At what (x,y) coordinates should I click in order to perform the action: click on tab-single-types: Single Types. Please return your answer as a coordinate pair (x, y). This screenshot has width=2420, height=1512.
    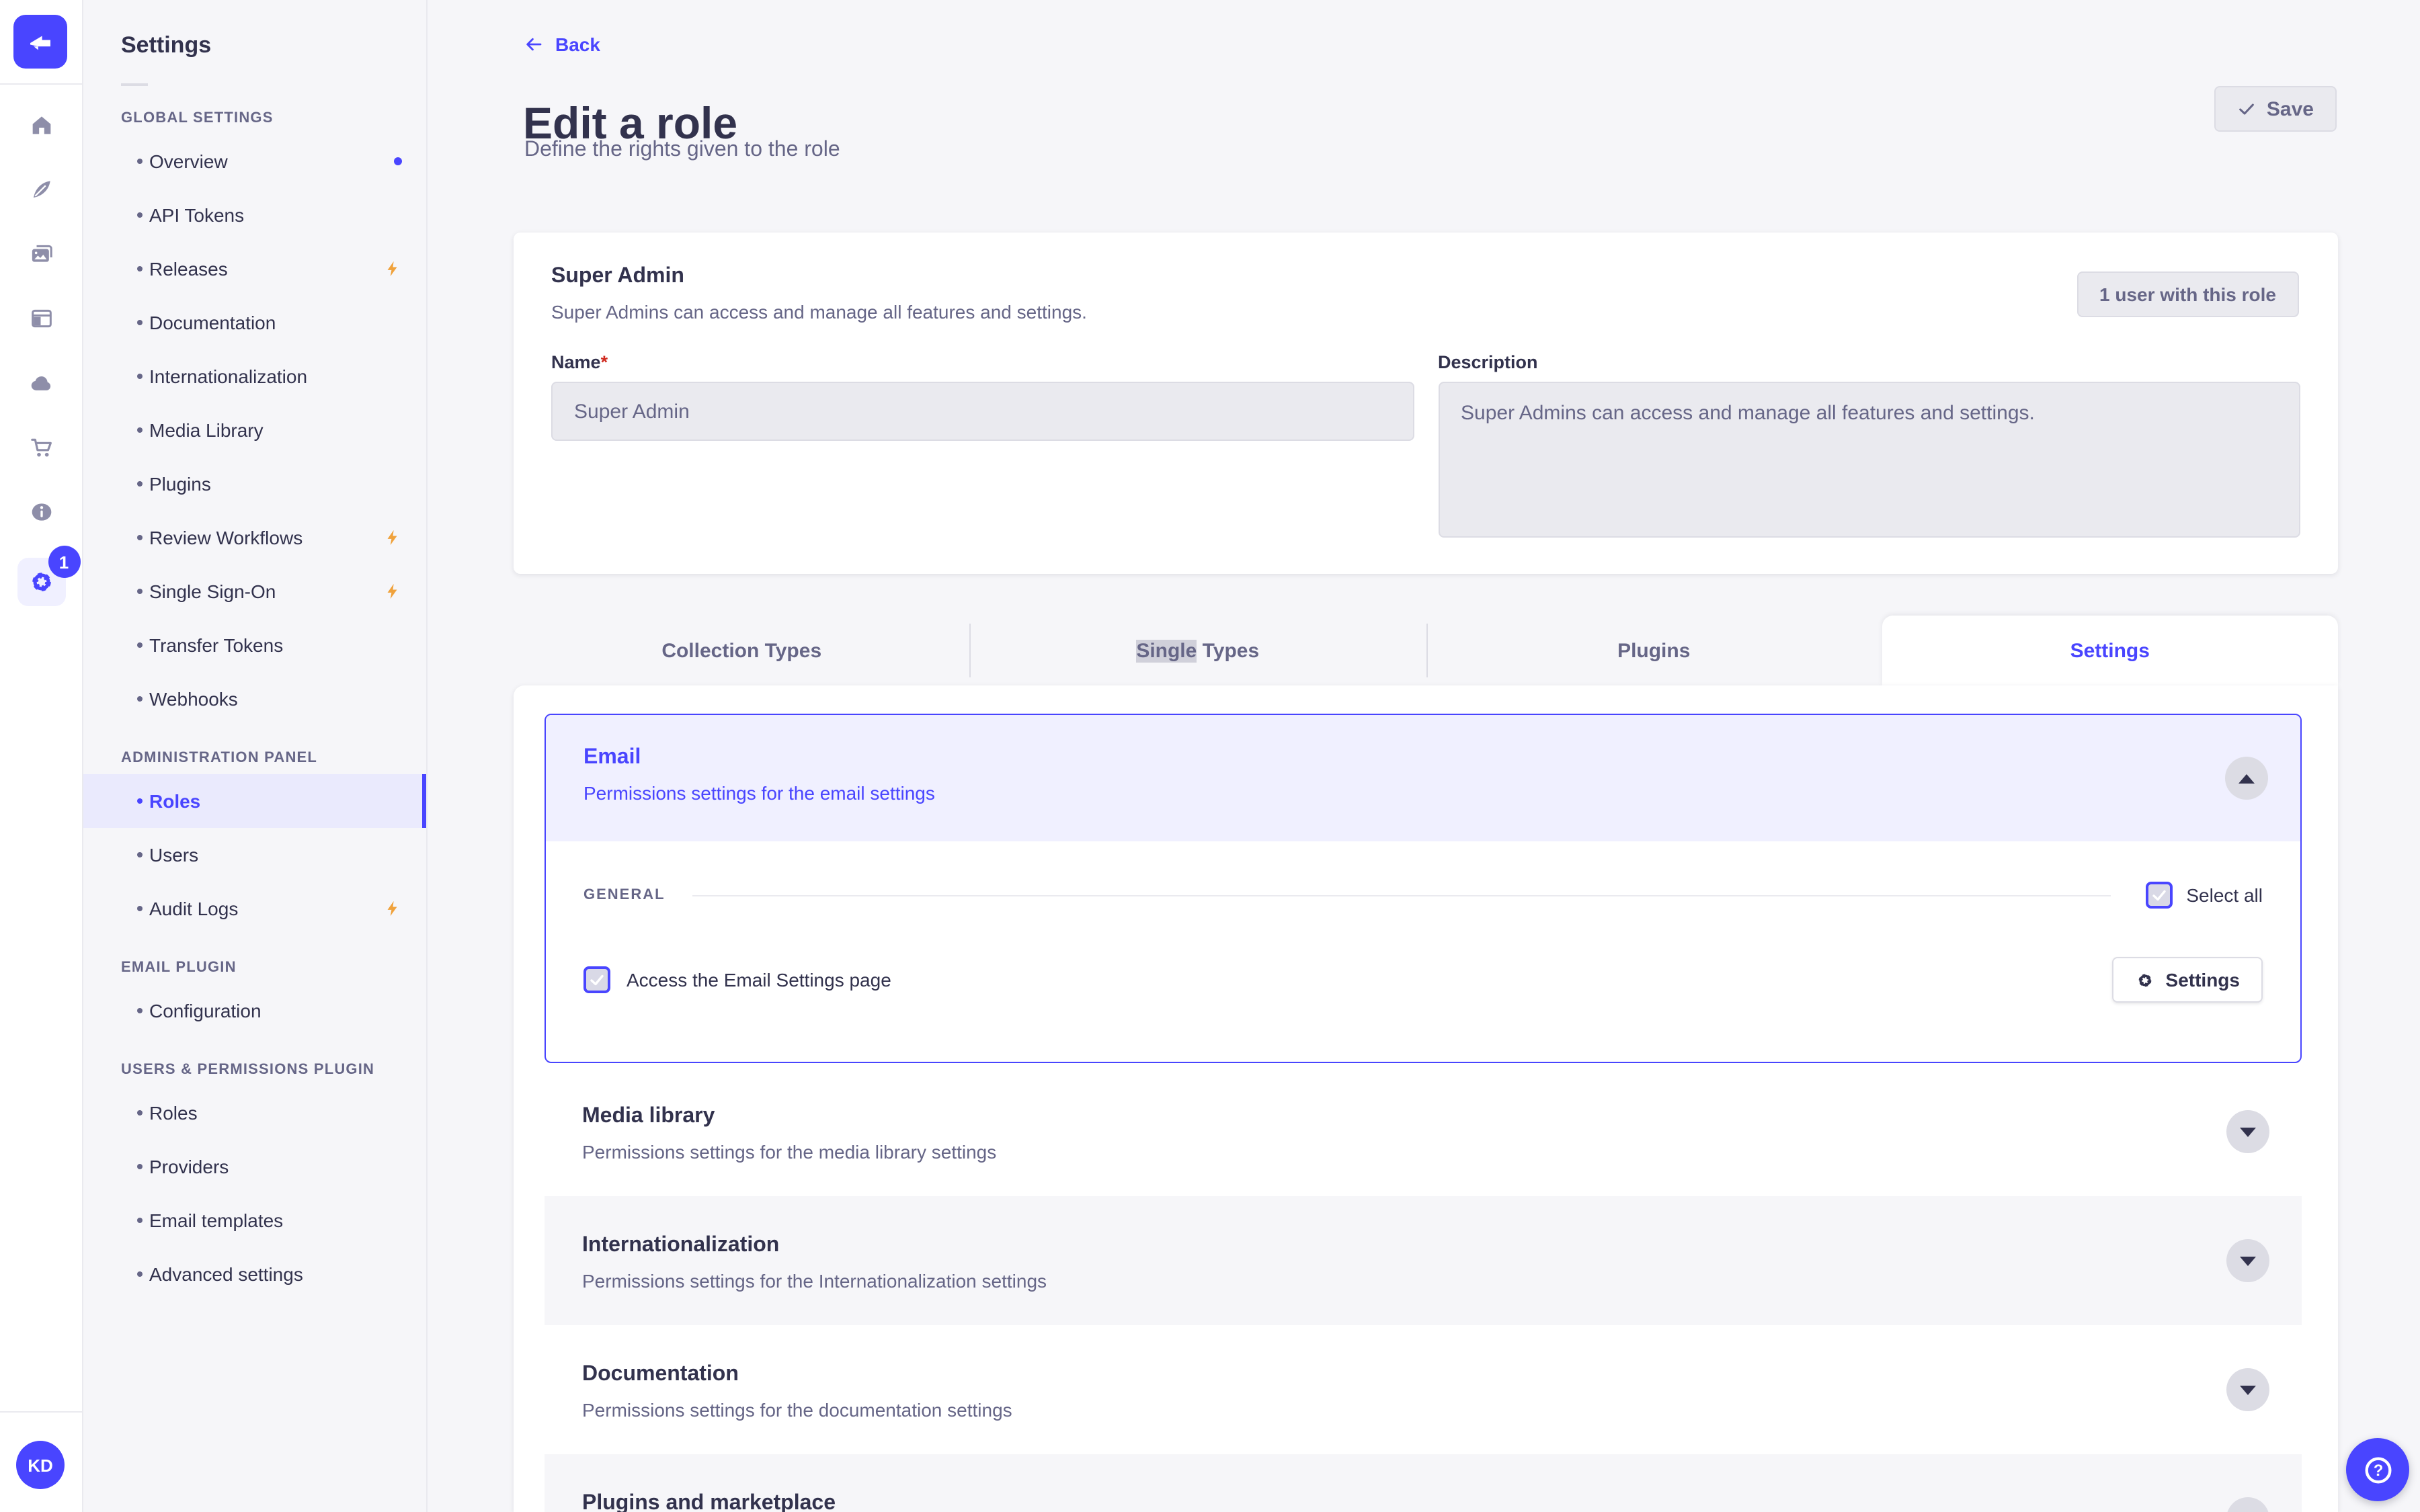
    Looking at the image, I should click on (1197, 651).